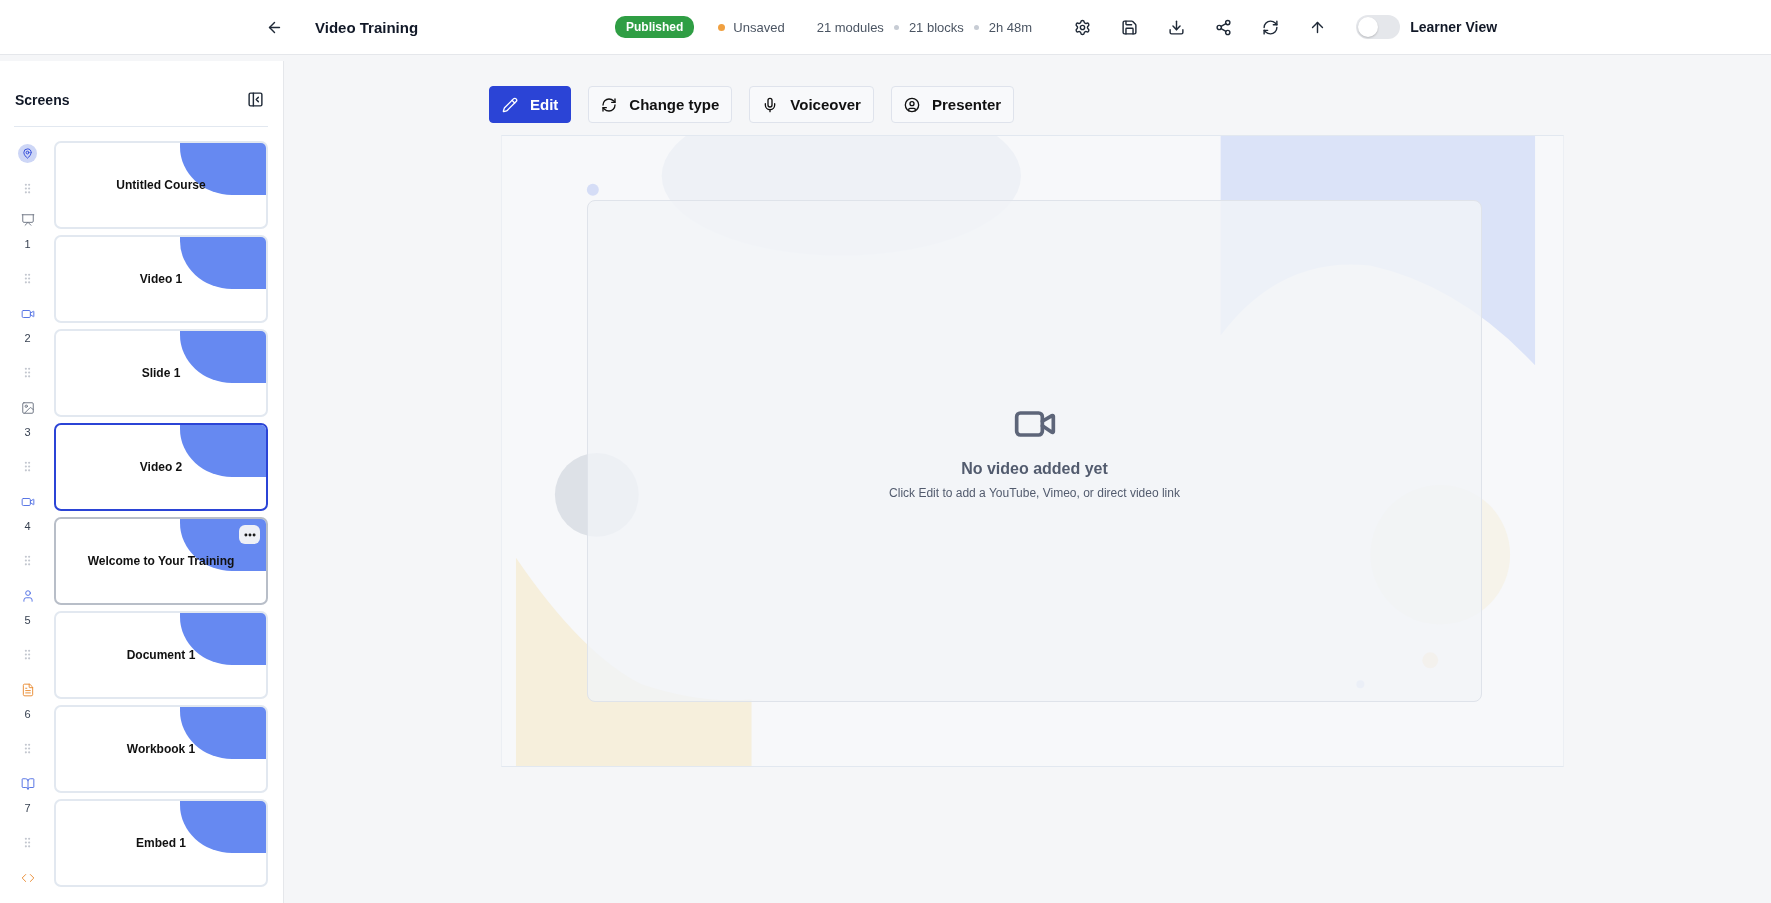  I want to click on person-icon, so click(27, 596).